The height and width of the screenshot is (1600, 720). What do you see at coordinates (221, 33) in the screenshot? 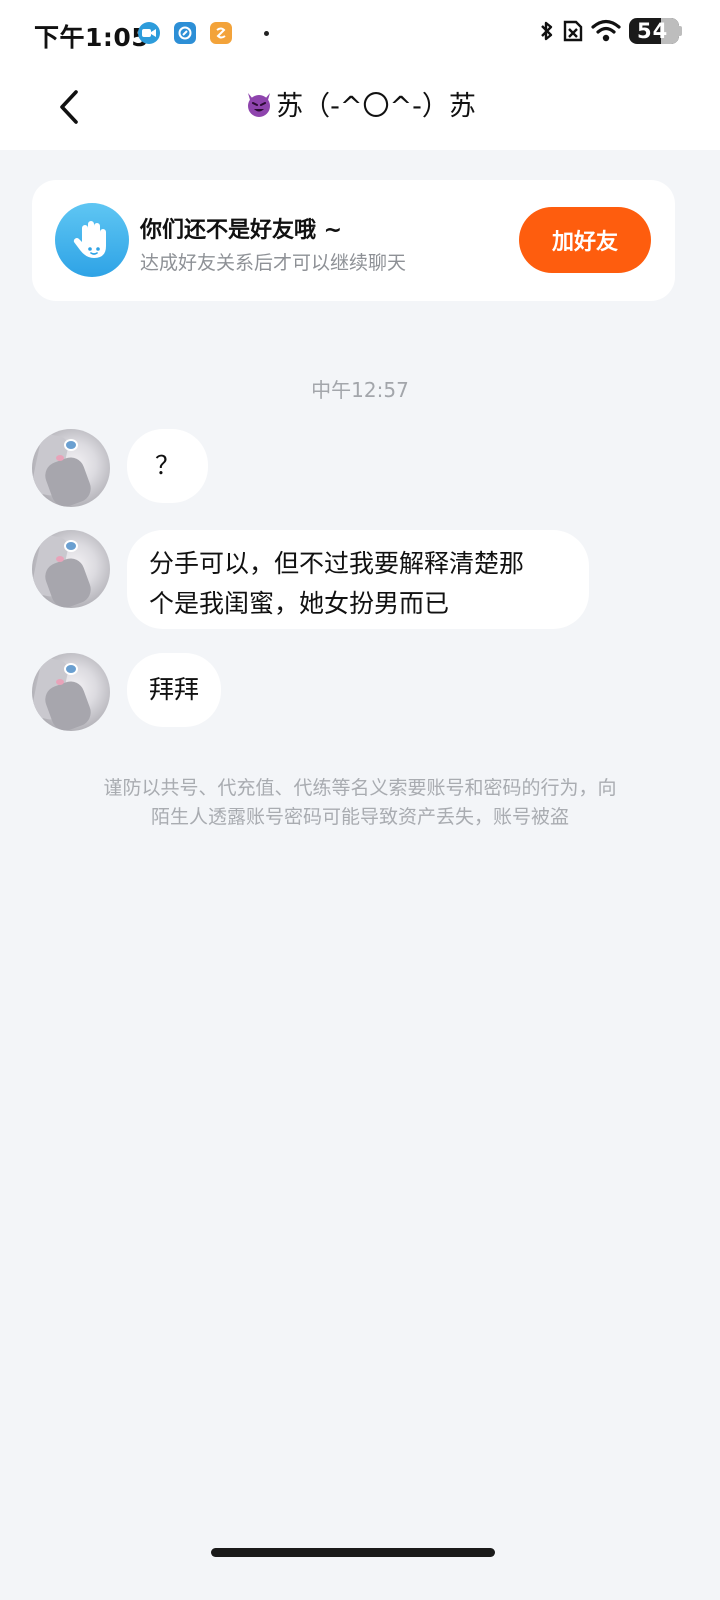
I see `orange-app-icon` at bounding box center [221, 33].